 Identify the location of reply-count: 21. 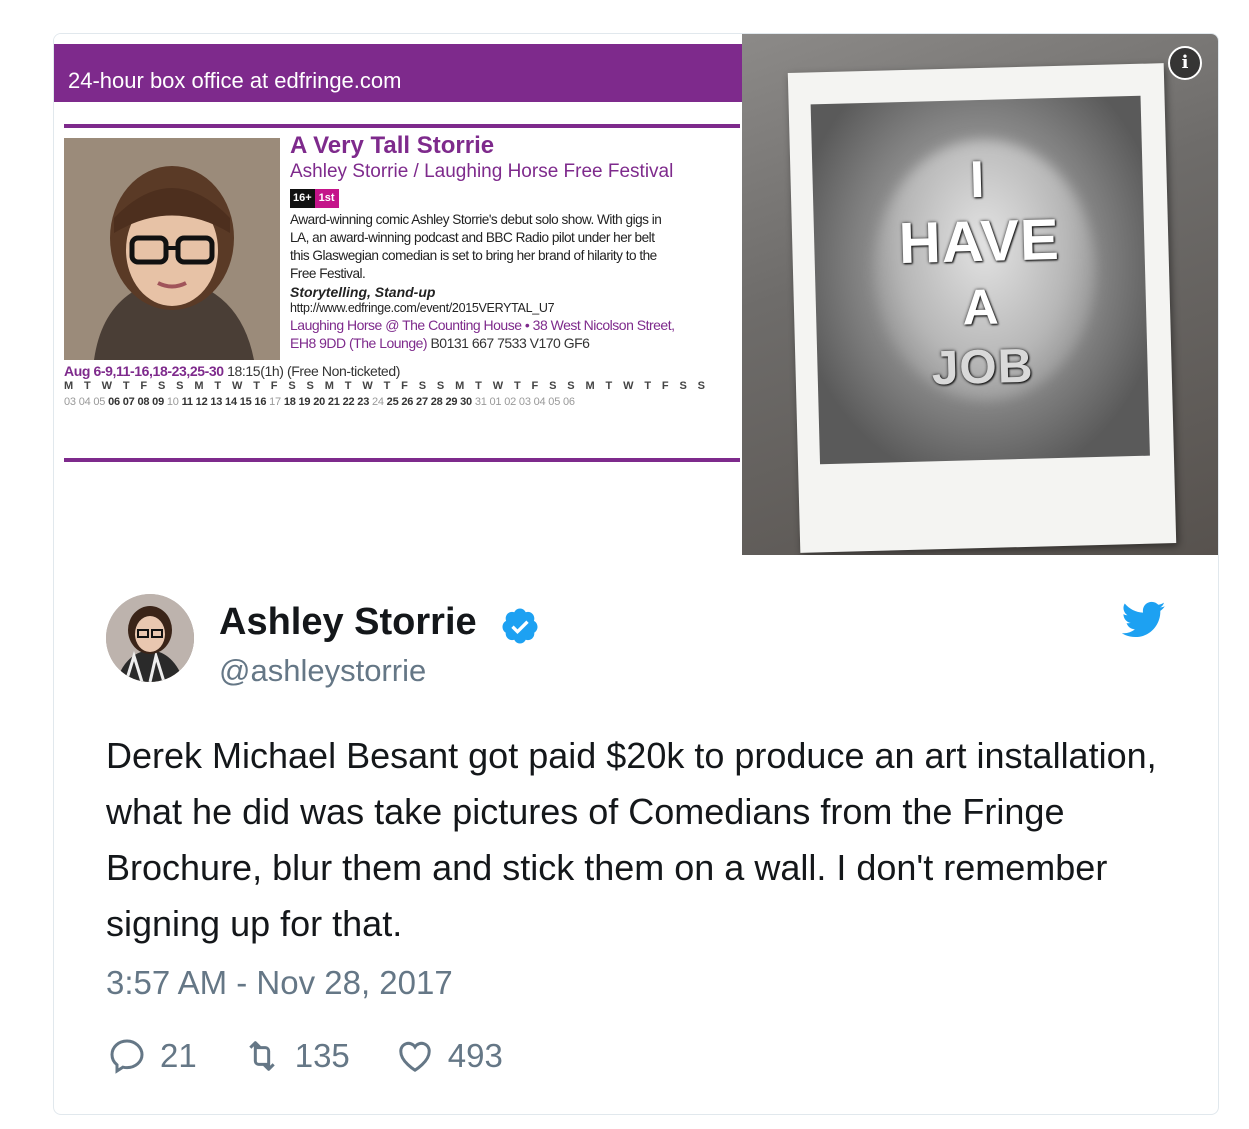
(178, 1055).